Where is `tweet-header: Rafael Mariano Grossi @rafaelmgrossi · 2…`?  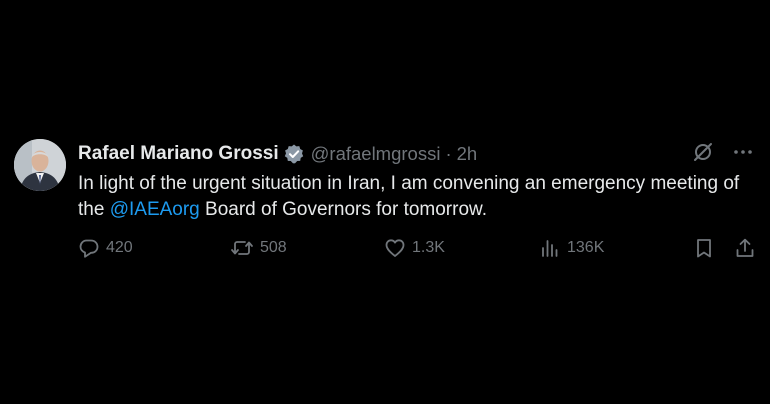
tweet-header: Rafael Mariano Grossi @rafaelmgrossi · 2… is located at coordinates (419, 154).